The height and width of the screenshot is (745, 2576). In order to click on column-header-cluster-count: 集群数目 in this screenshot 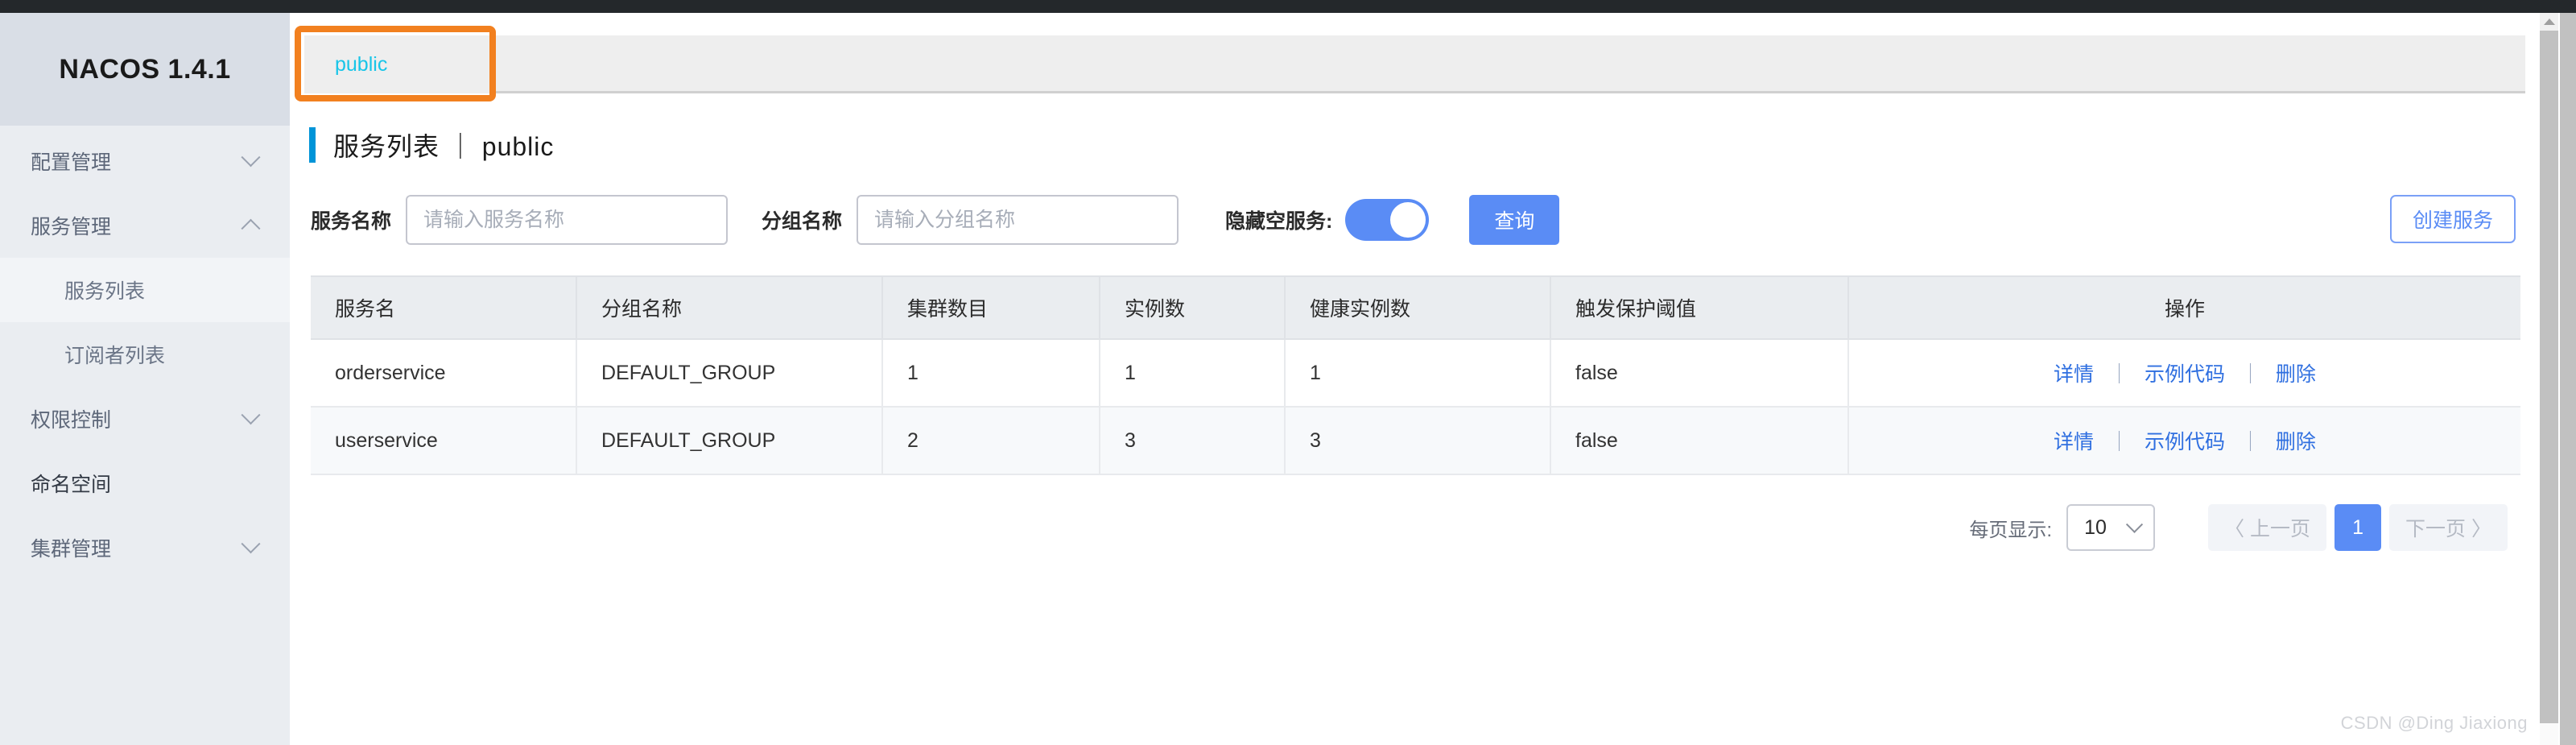, I will do `click(991, 307)`.